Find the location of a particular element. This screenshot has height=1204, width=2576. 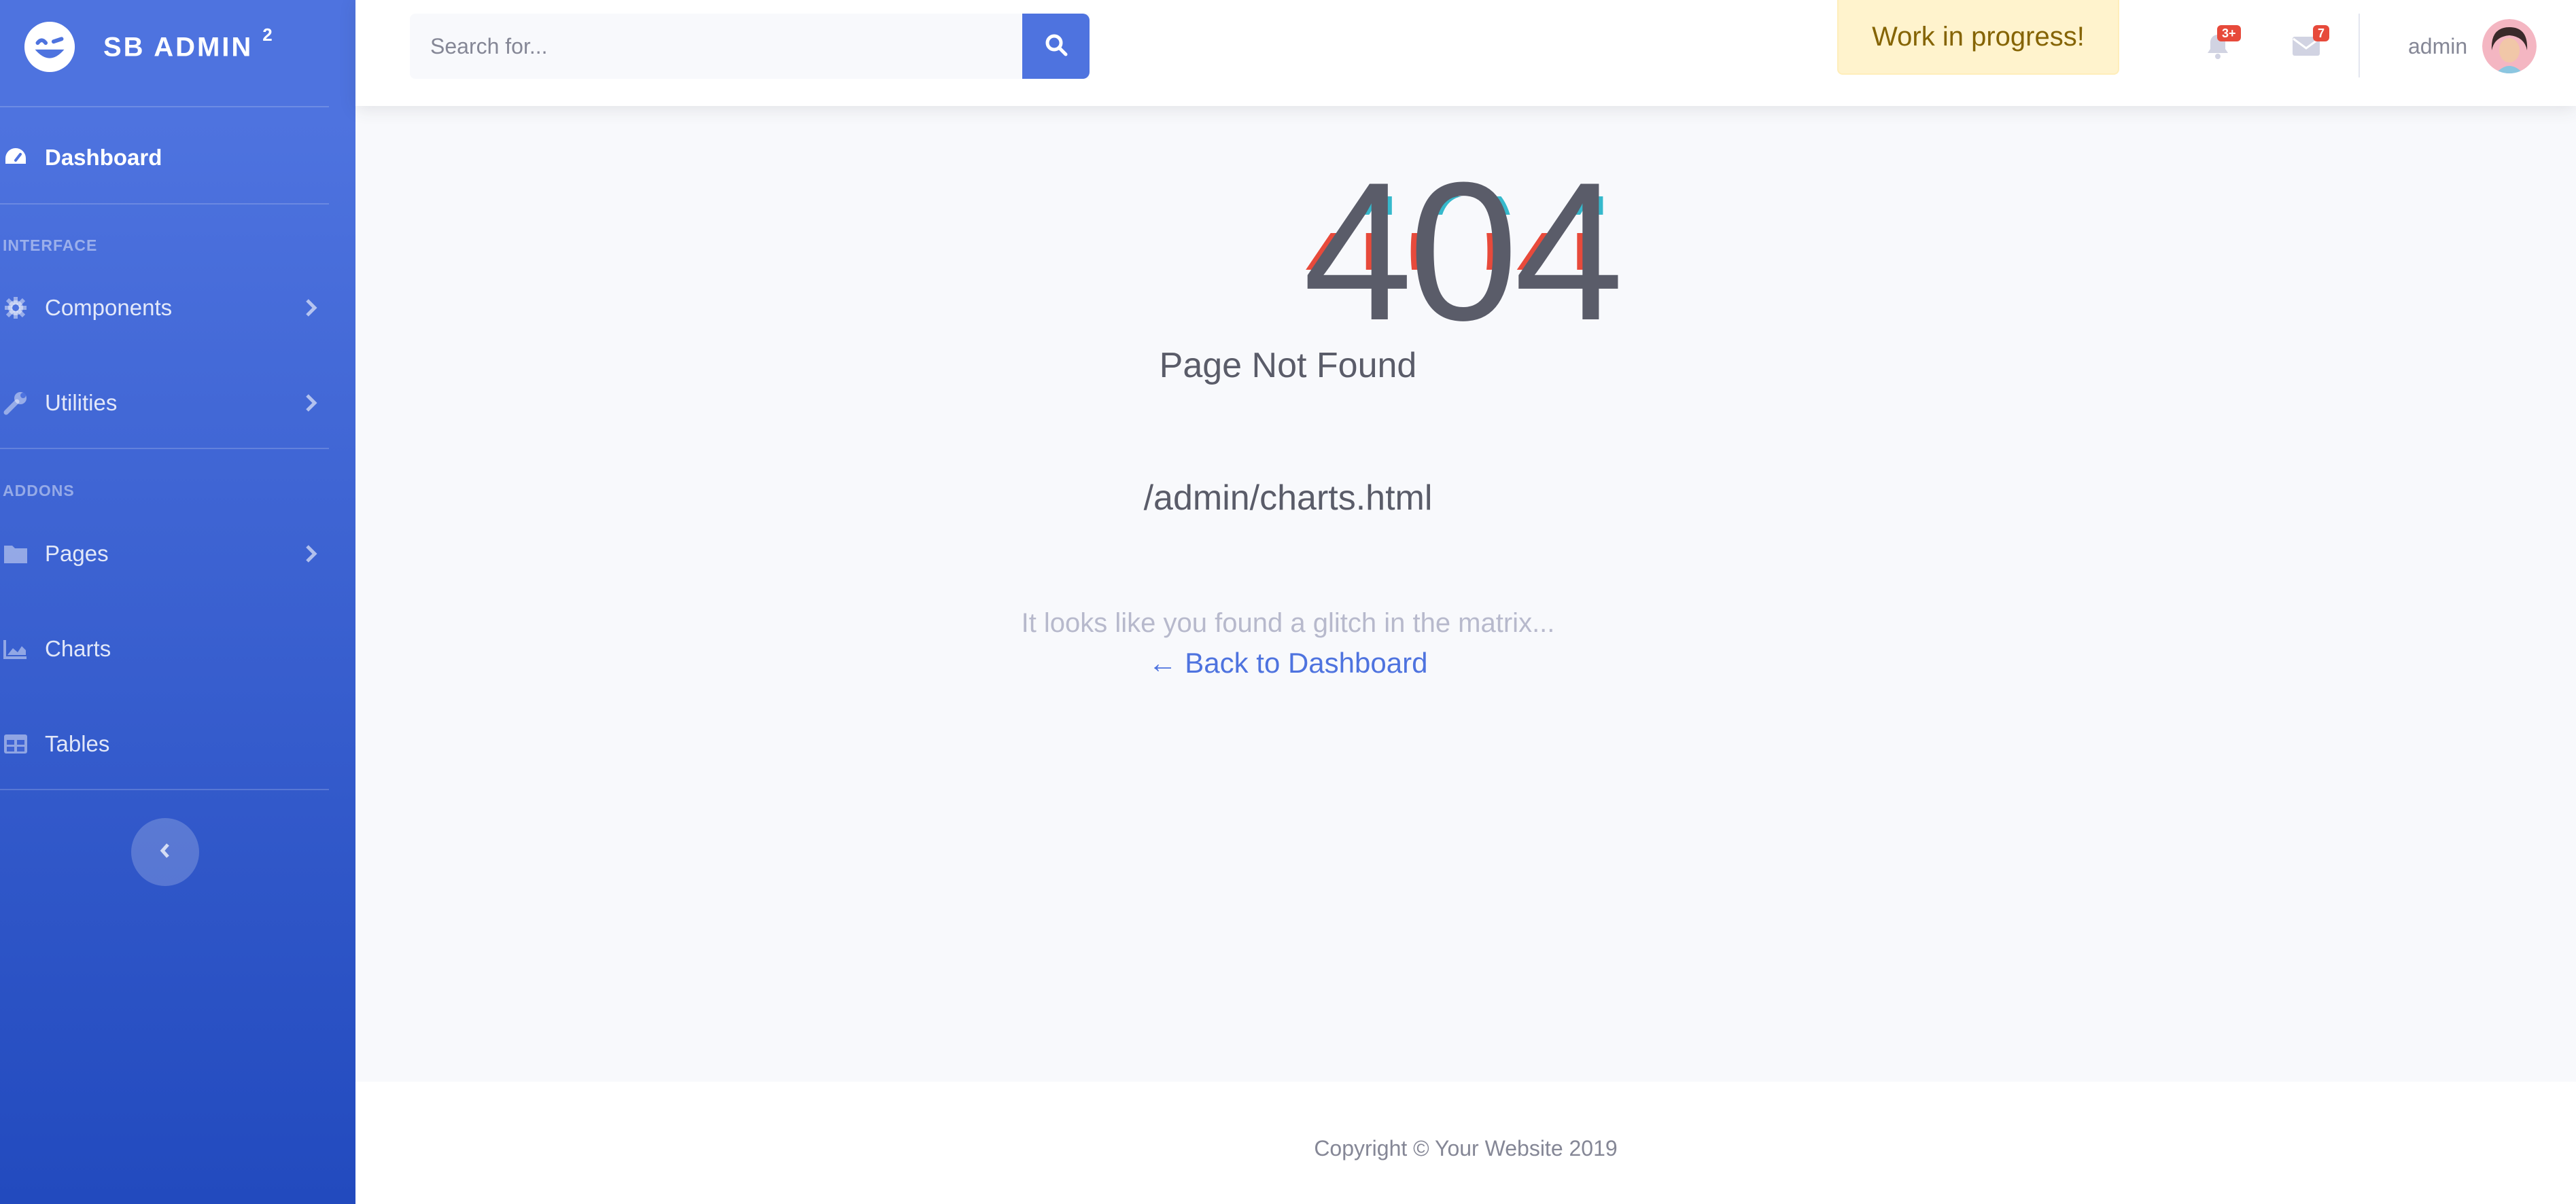

sidebar-item-label: Components is located at coordinates (109, 307).